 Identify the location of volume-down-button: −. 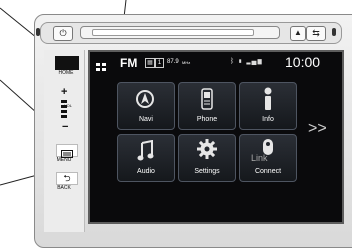
(65, 127).